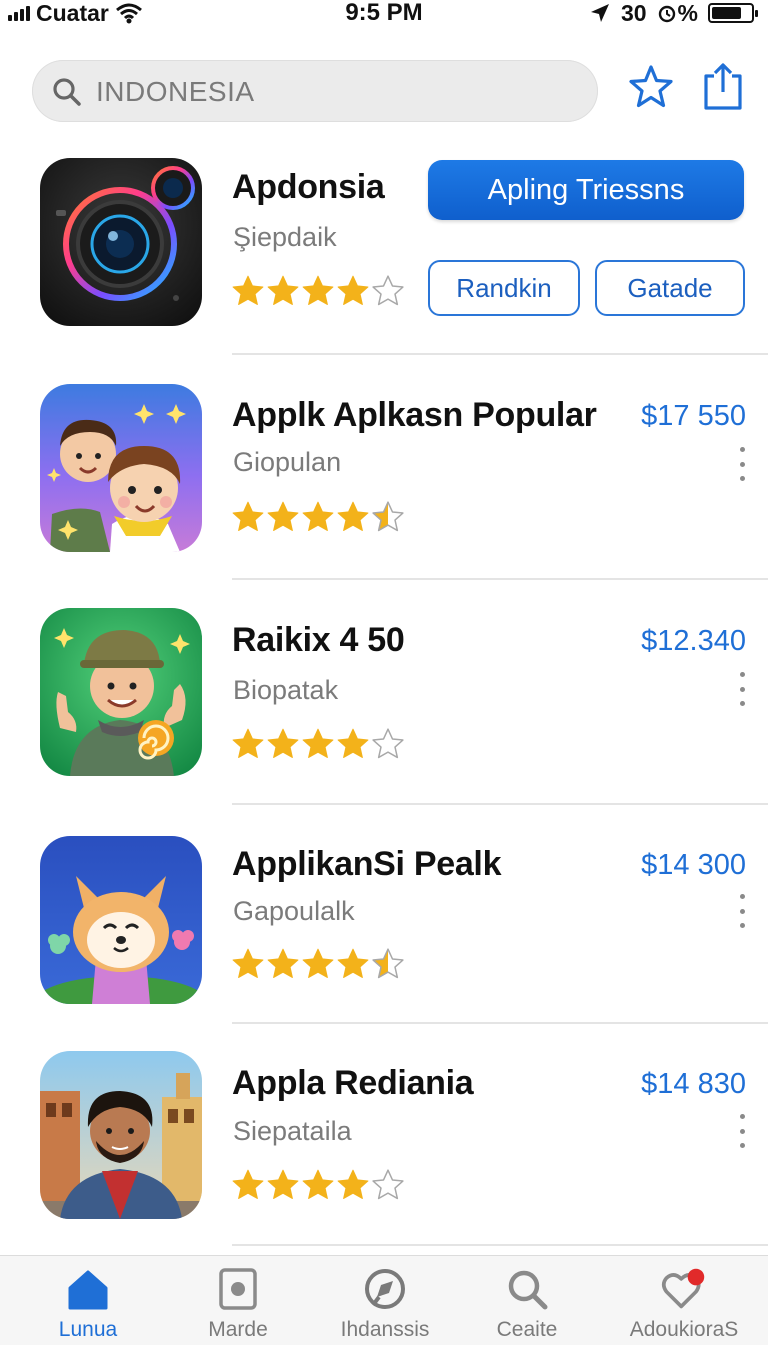 The height and width of the screenshot is (1345, 768). What do you see at coordinates (384, 15) in the screenshot?
I see `status-bar: Cuatar 9:5 PM 30 %` at bounding box center [384, 15].